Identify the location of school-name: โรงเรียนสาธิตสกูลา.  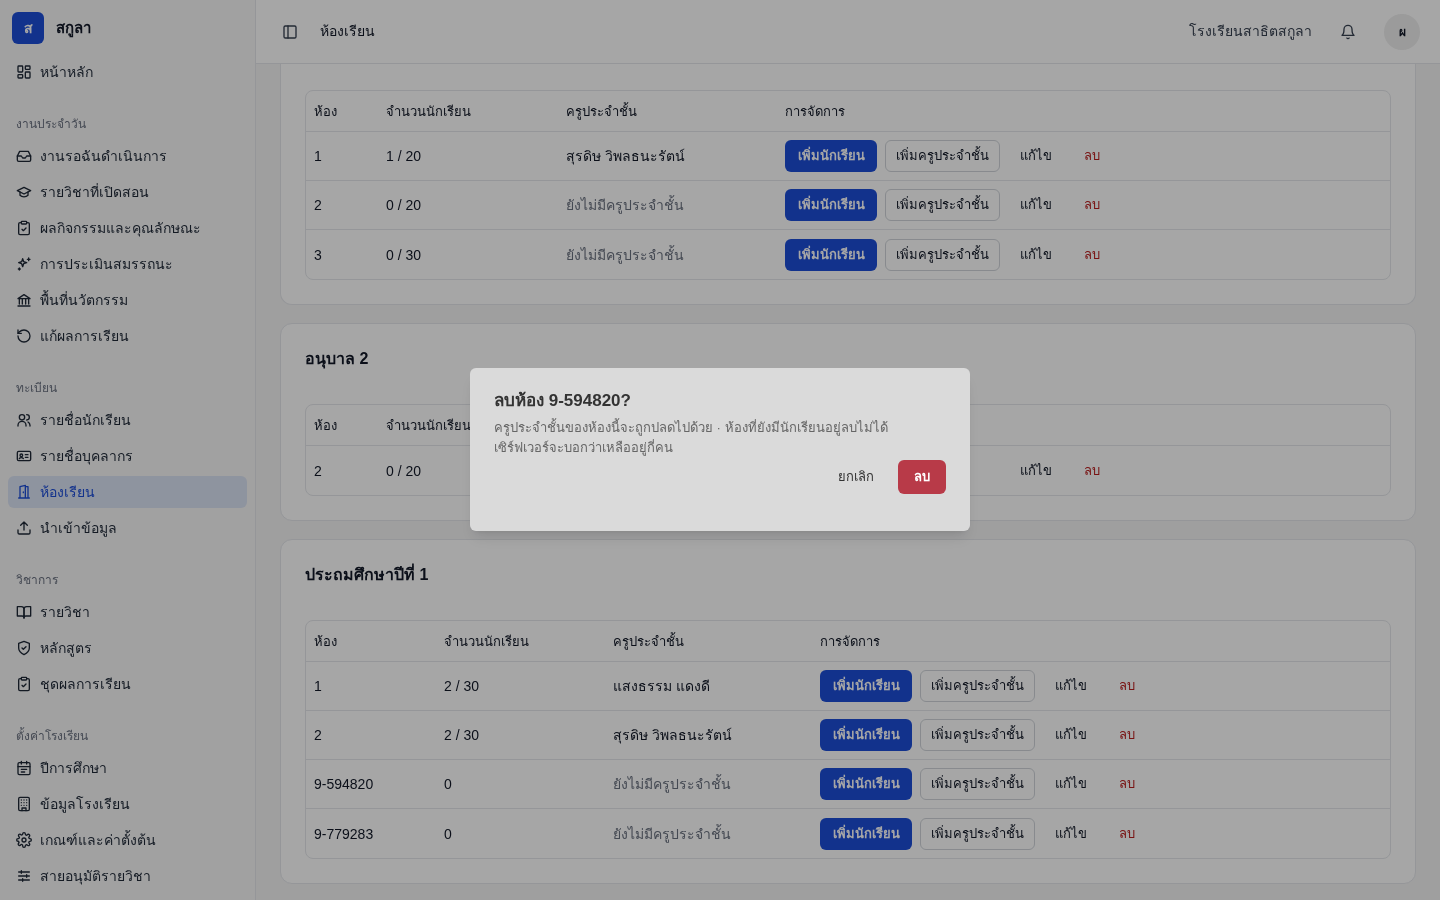
(1250, 32).